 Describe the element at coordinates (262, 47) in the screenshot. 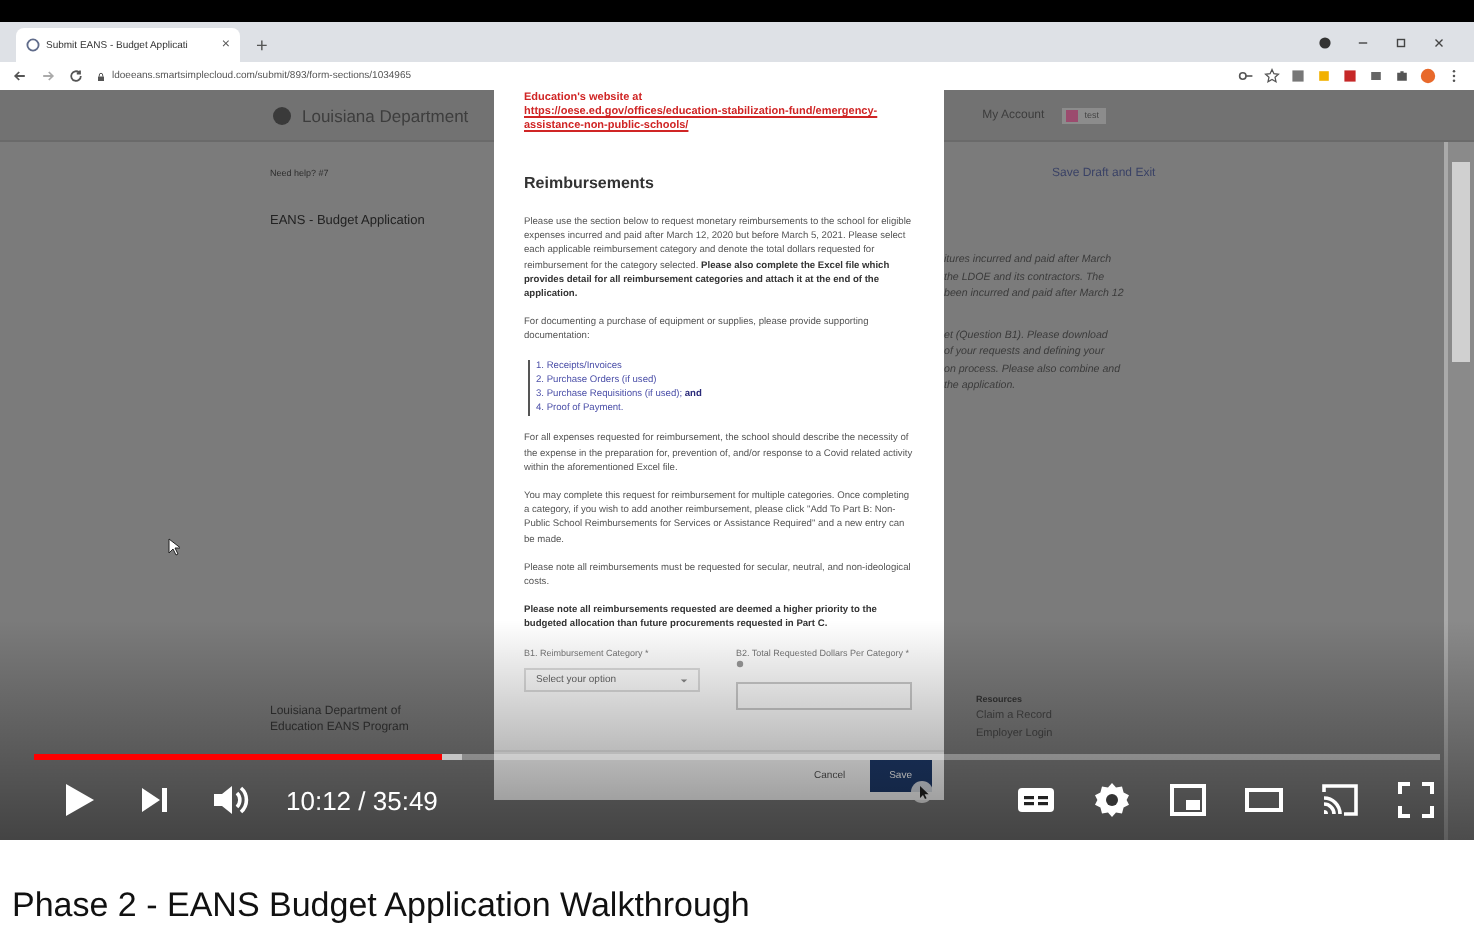

I see `new-tab-button: +` at that location.